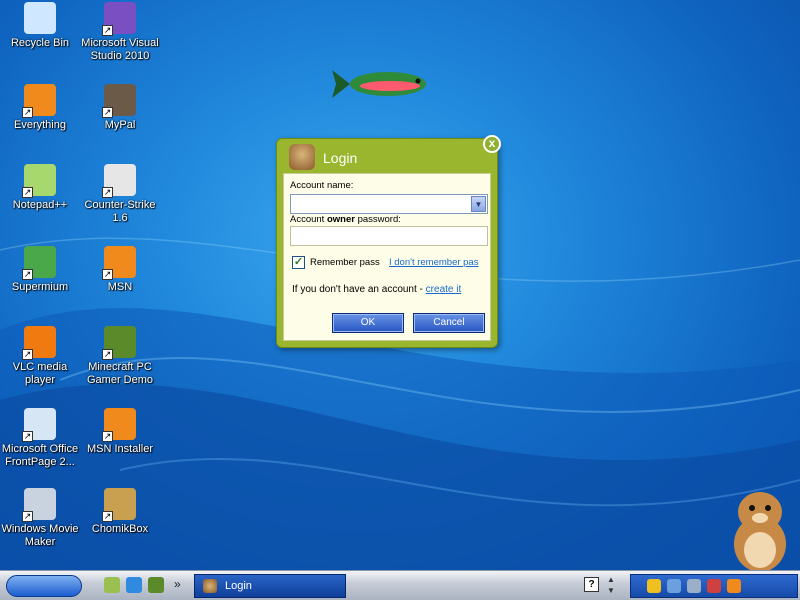  I want to click on security-shield-icon, so click(654, 586).